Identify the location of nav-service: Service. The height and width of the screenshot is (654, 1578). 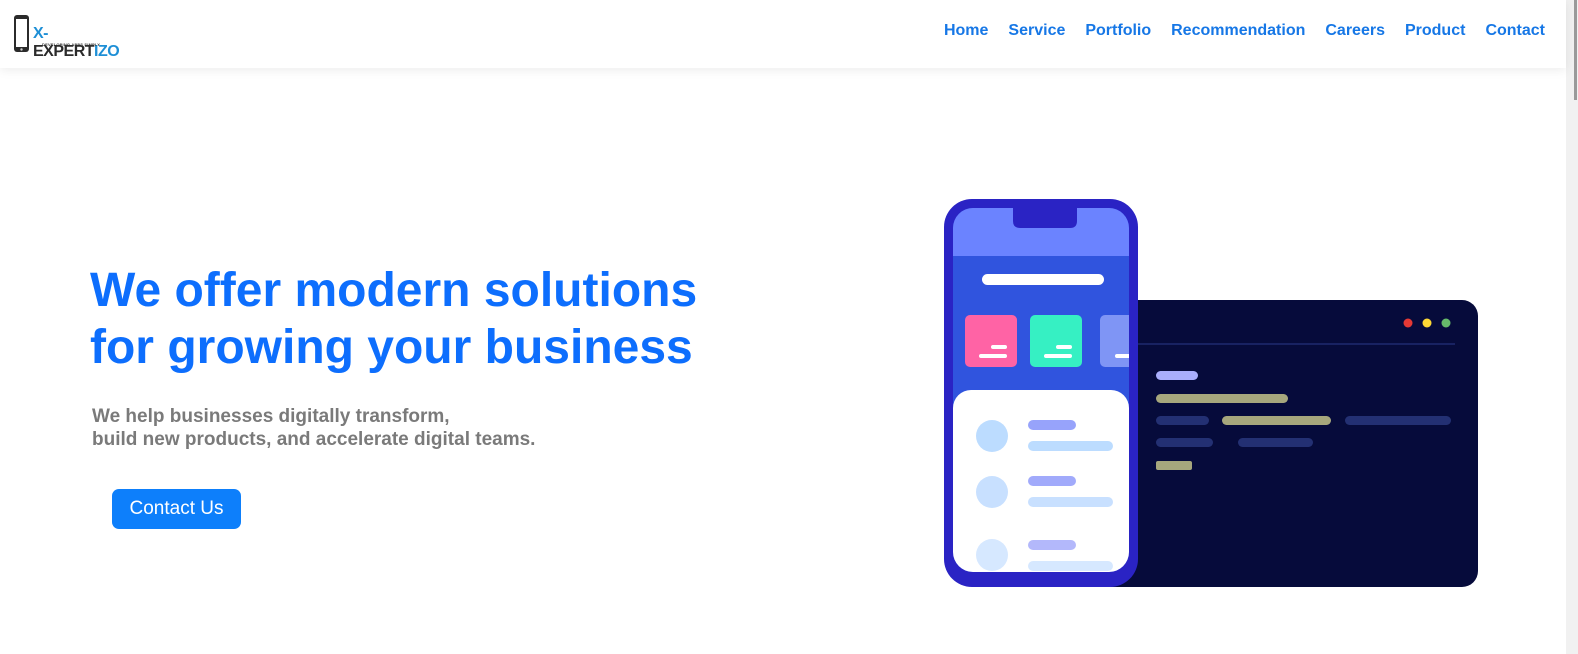
(1036, 31).